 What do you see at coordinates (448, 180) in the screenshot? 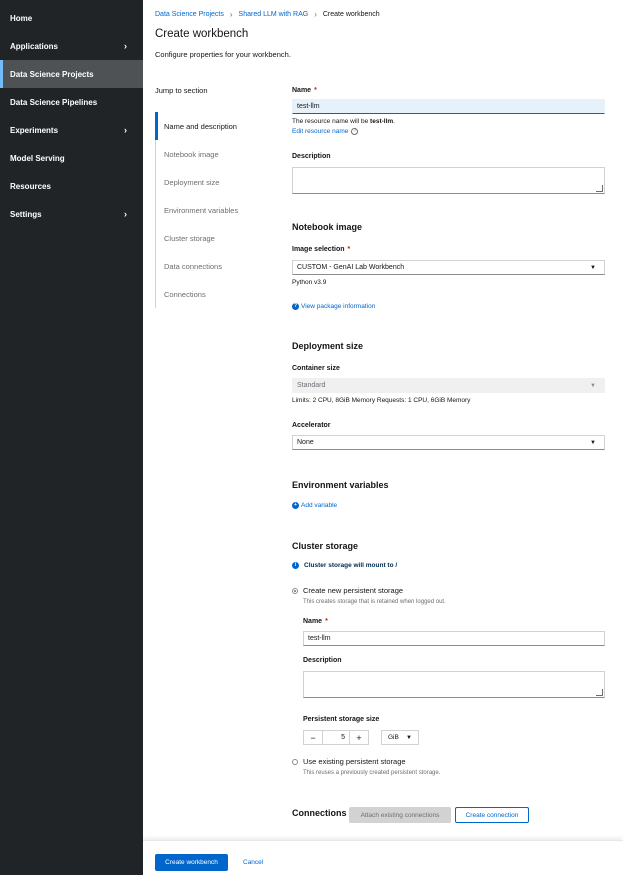
I see `description-textarea` at bounding box center [448, 180].